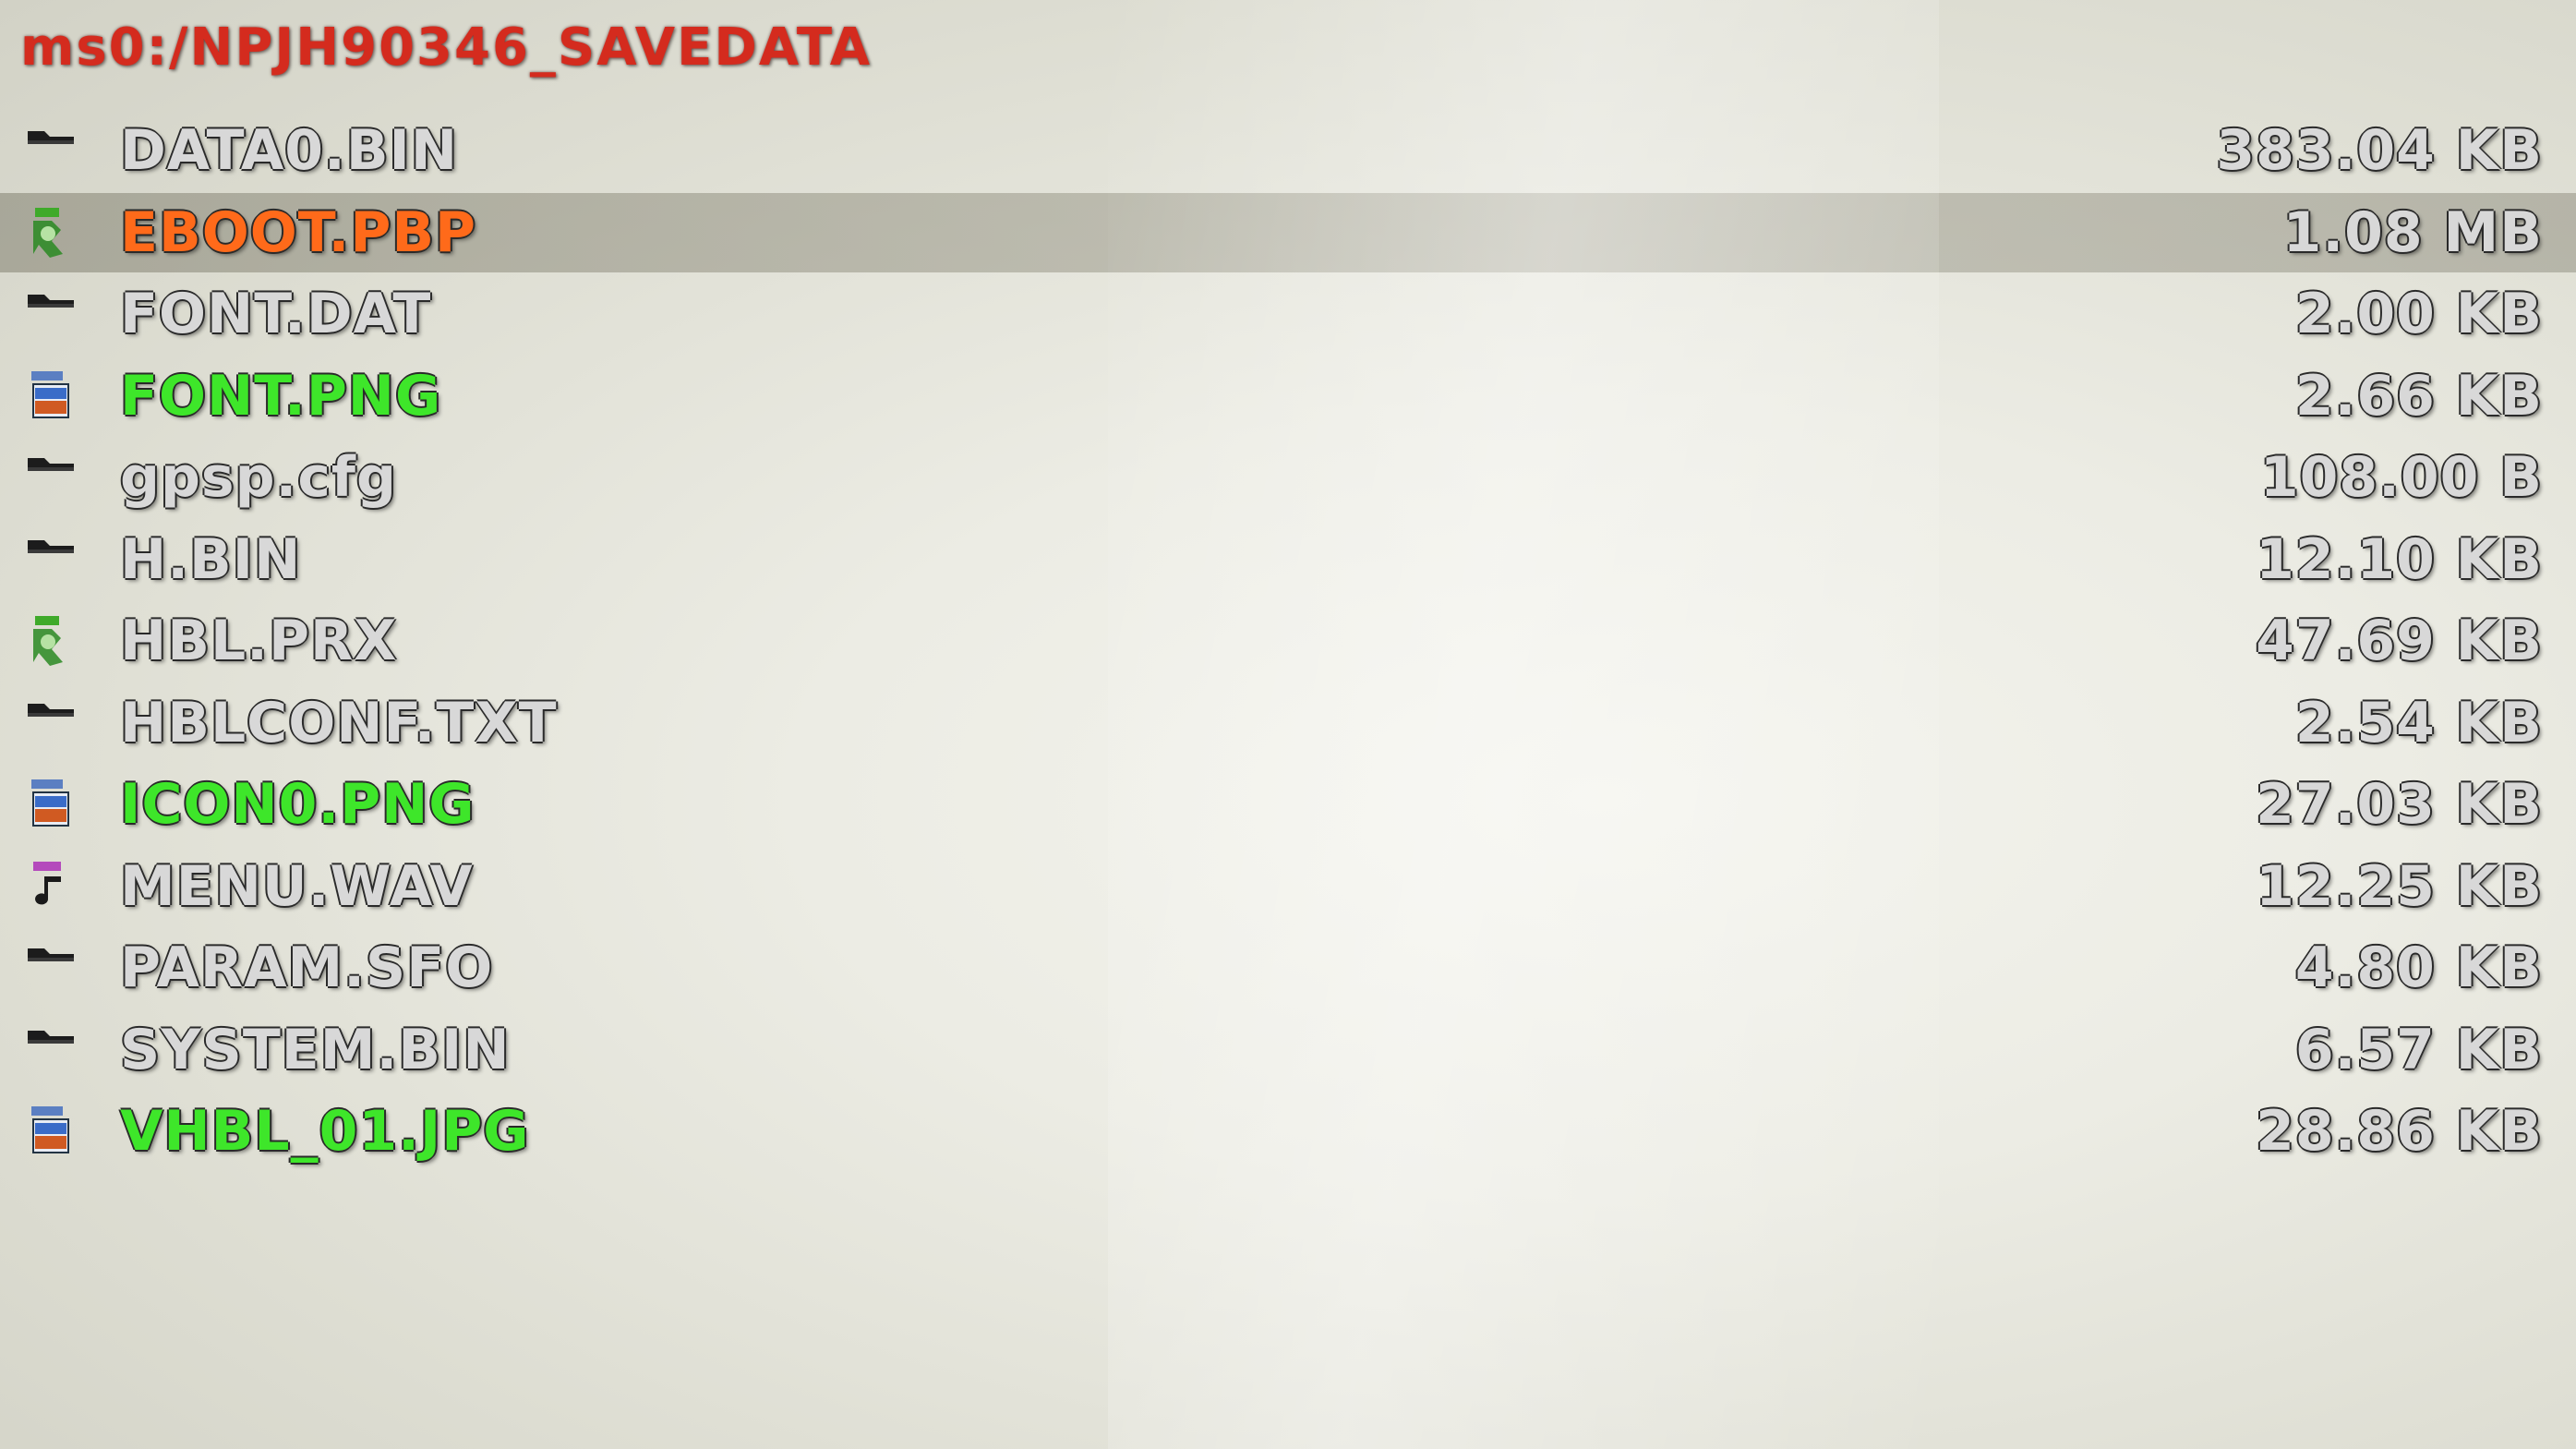 This screenshot has width=2576, height=1449. Describe the element at coordinates (211, 559) in the screenshot. I see `file-name: H.BIN` at that location.